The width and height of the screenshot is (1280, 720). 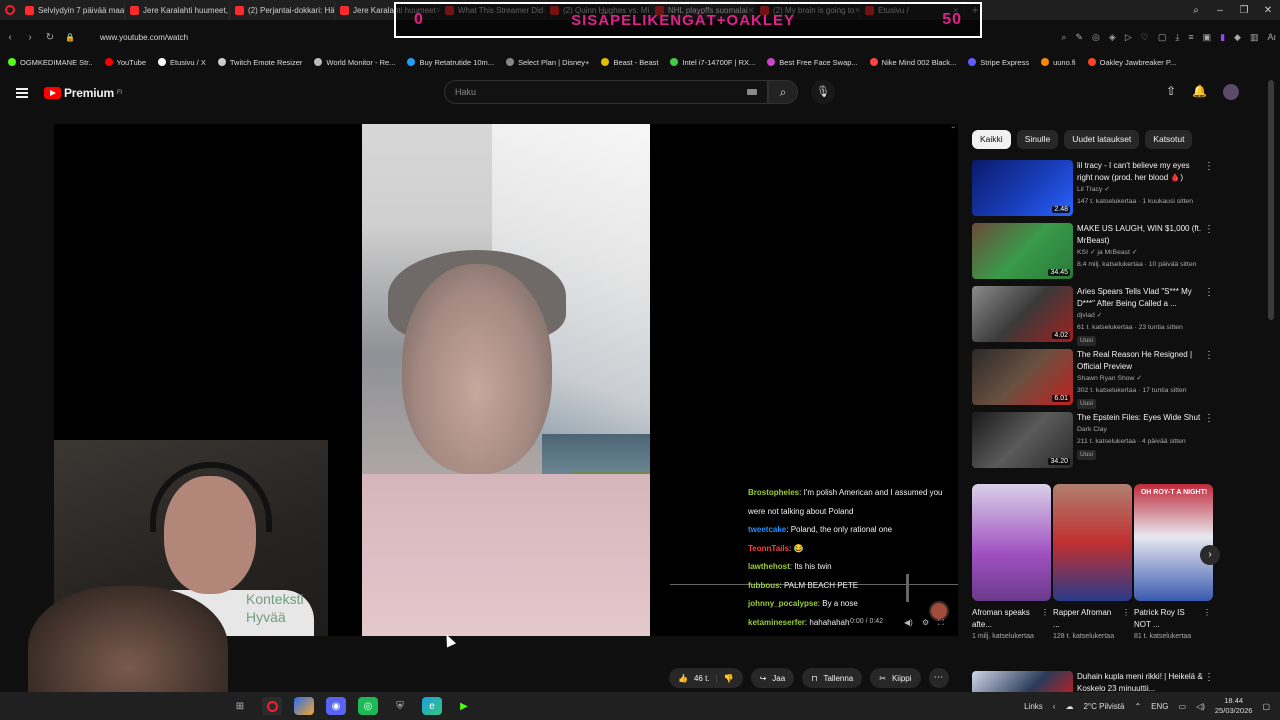 What do you see at coordinates (1092, 625) in the screenshot?
I see `short-info: Rapper Afroman ... 128 t. katselukertaa ⋮` at bounding box center [1092, 625].